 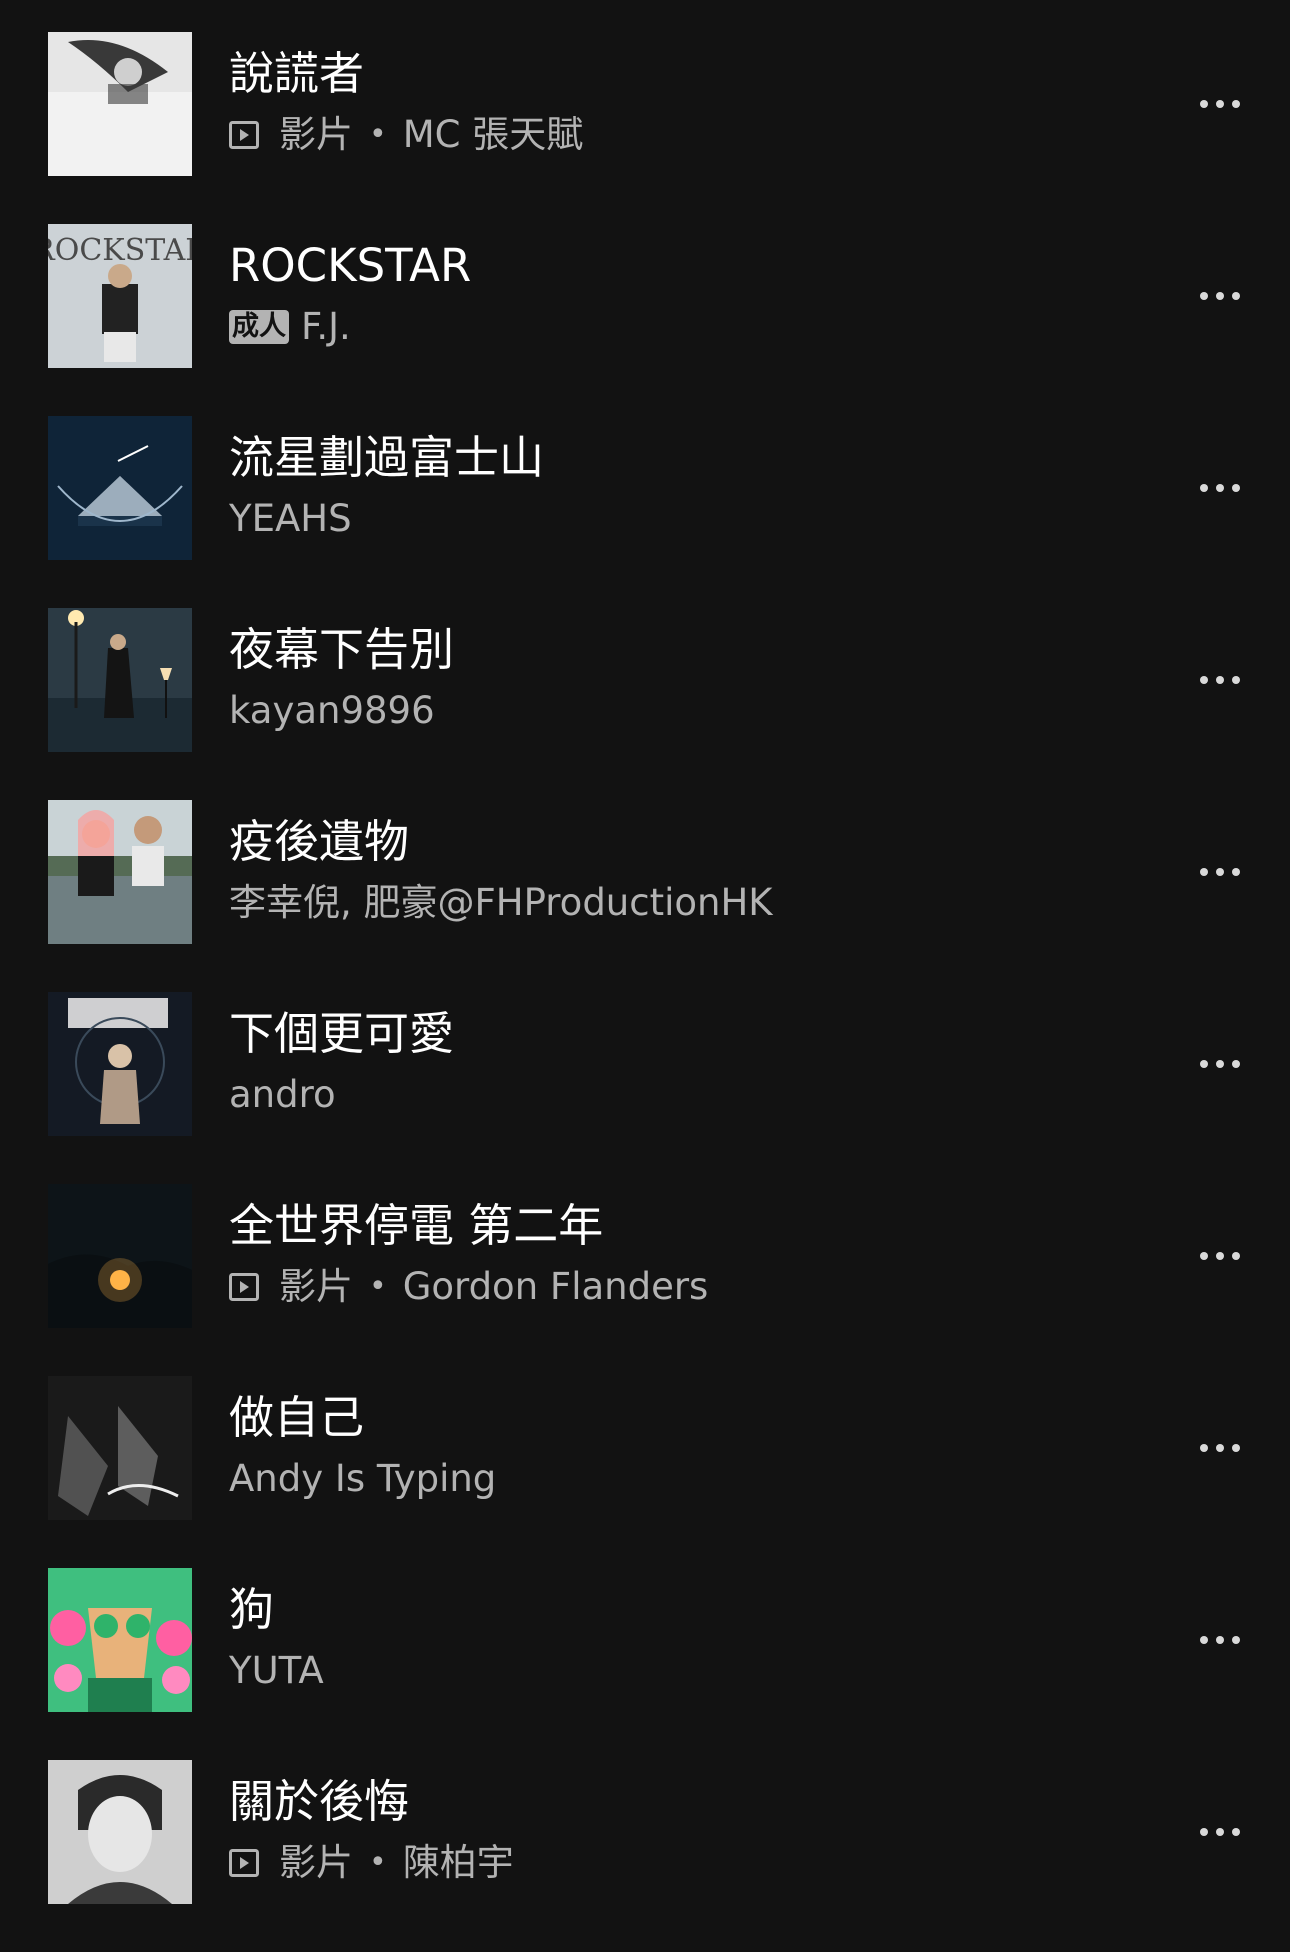 I want to click on track-row: ROCKSTAR ROCKSTAR 成人 F.J., so click(x=645, y=320).